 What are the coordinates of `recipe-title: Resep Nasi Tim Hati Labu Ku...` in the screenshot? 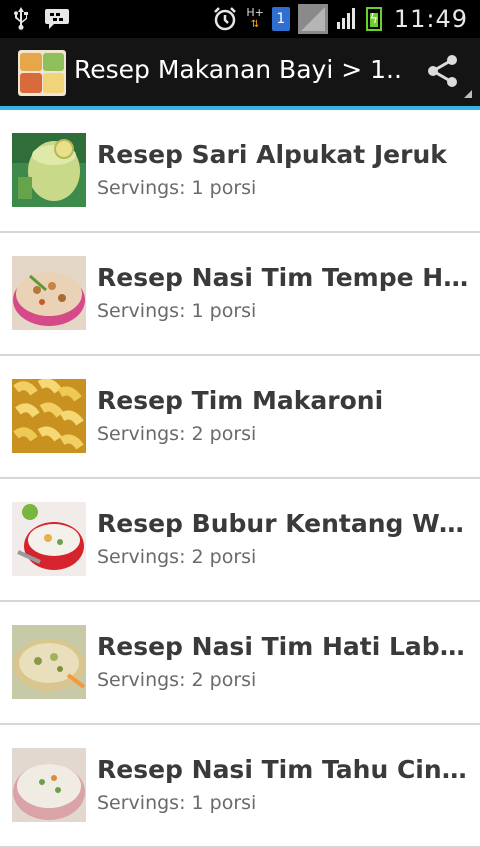 It's located at (283, 646).